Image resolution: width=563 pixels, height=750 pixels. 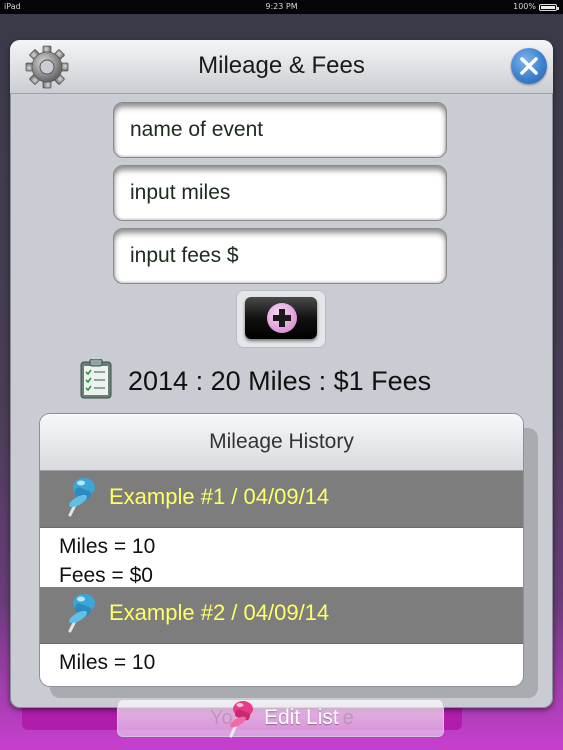 I want to click on battery-indicator: 100%, so click(x=536, y=7).